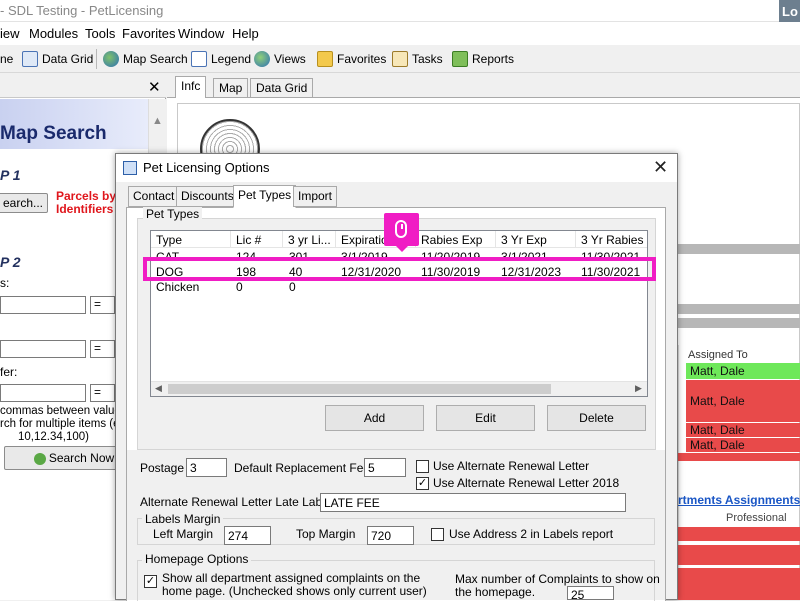 The image size is (800, 601). What do you see at coordinates (290, 59) in the screenshot?
I see `views-label: Views` at bounding box center [290, 59].